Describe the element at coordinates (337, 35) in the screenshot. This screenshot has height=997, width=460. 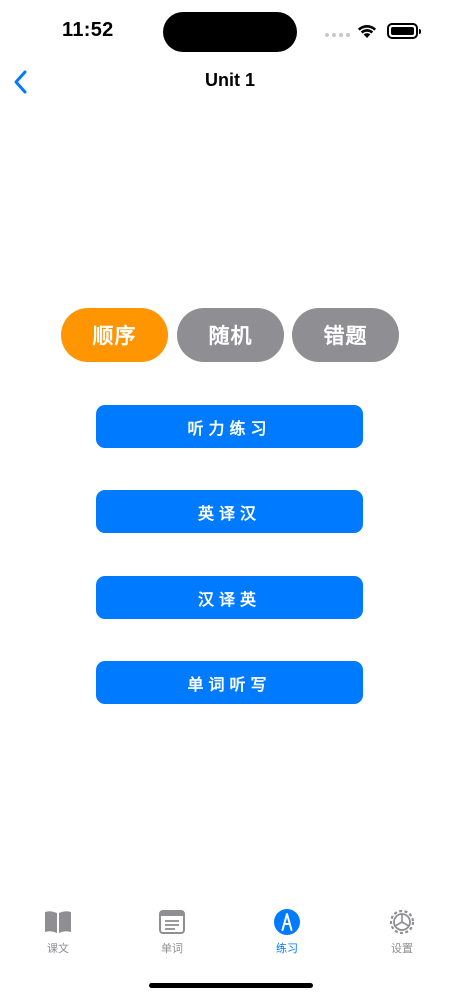
I see `cellular-signal-icon` at that location.